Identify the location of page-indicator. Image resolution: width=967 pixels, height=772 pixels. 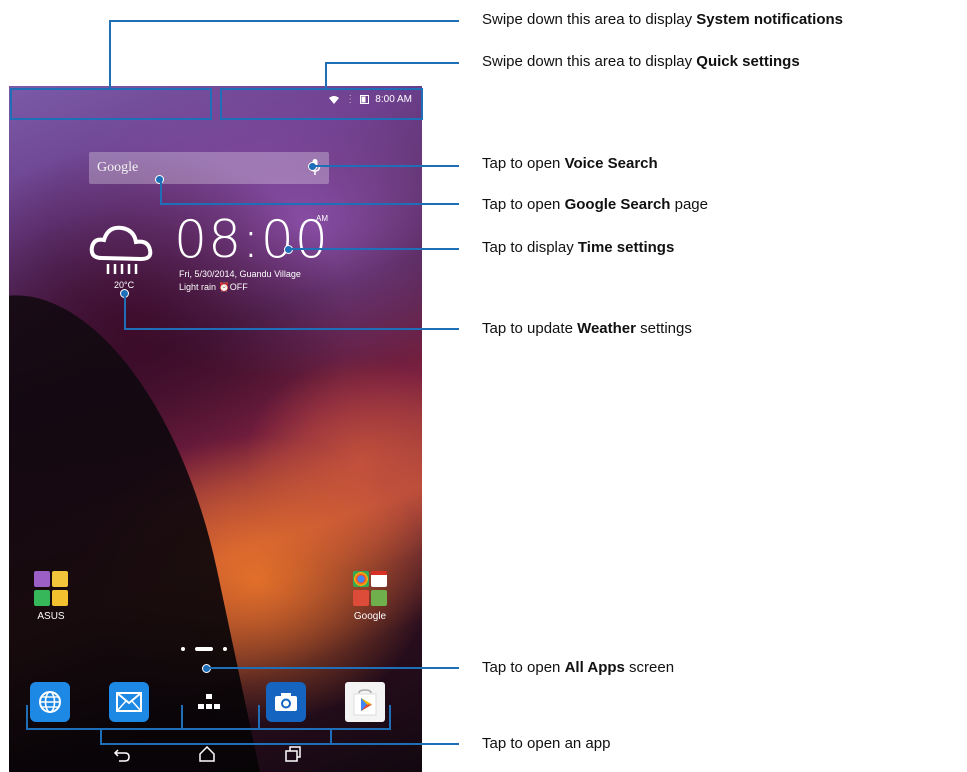
(204, 649).